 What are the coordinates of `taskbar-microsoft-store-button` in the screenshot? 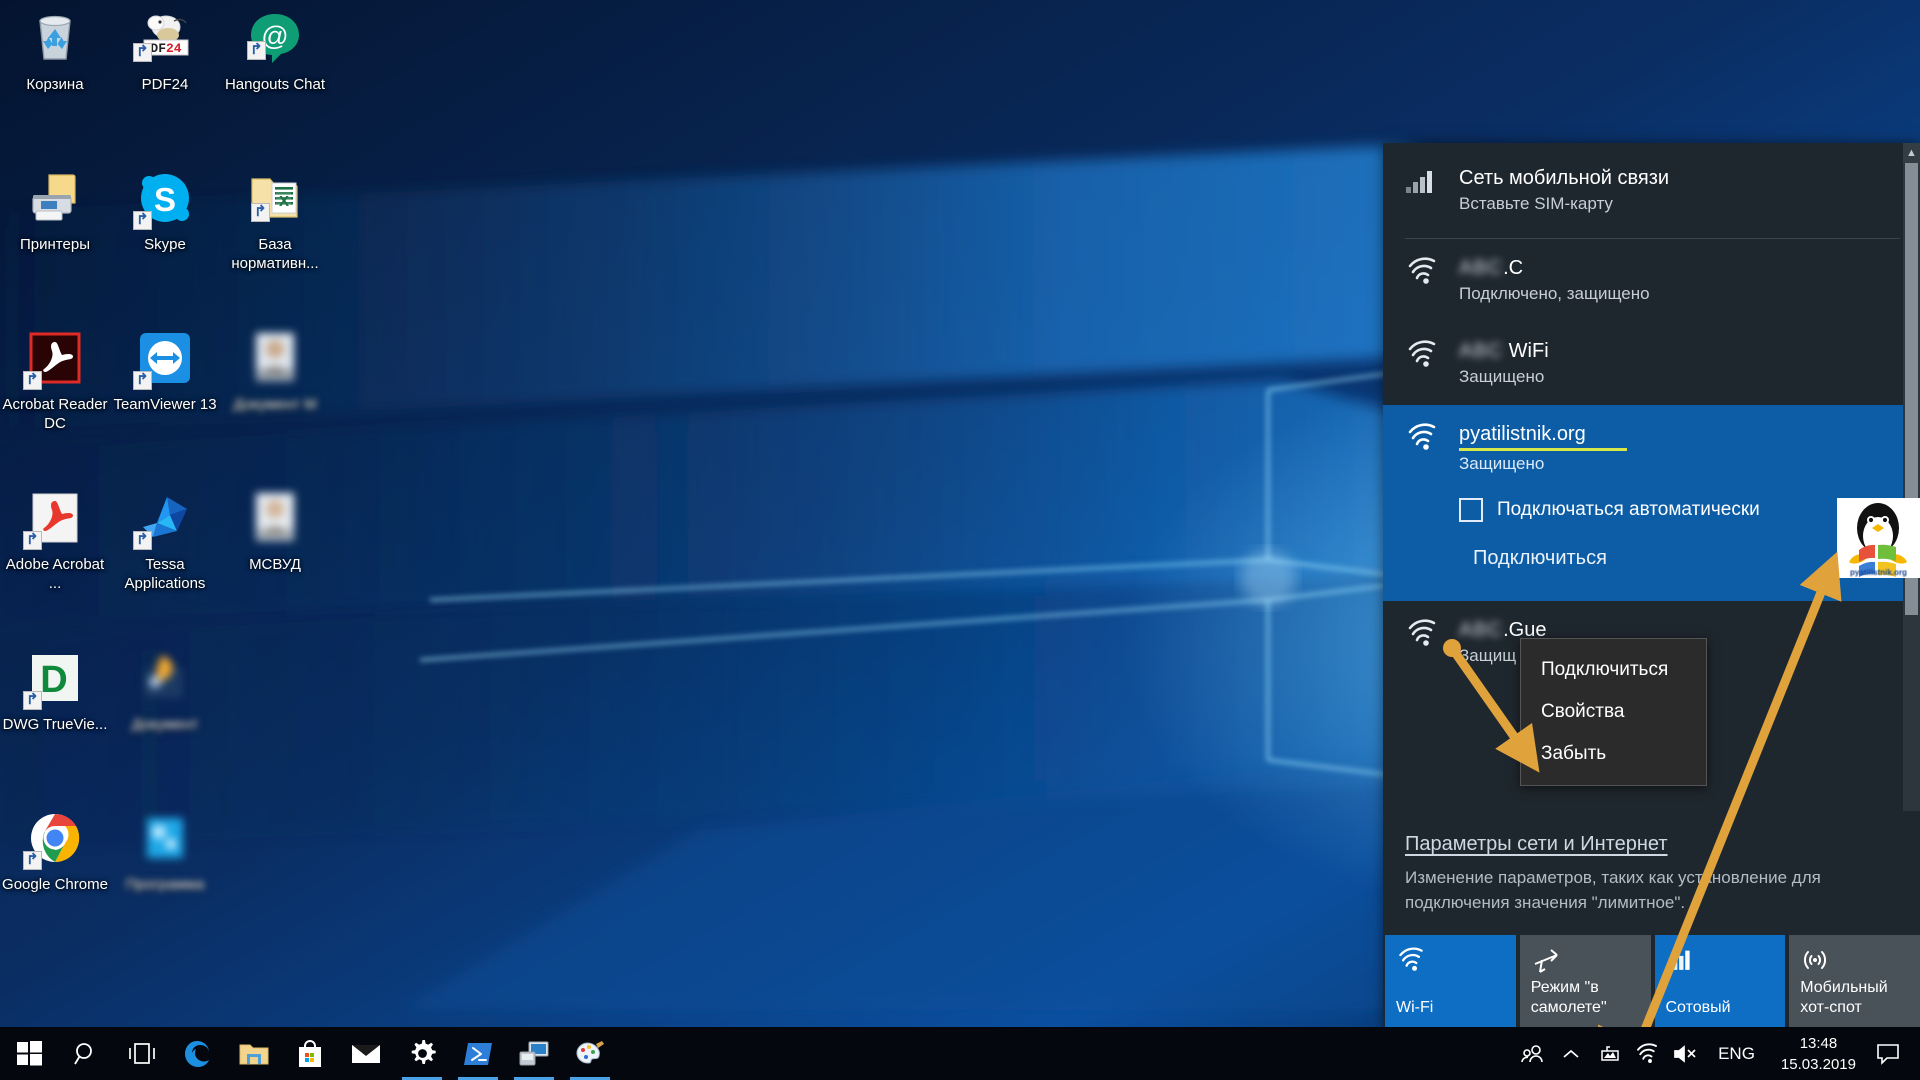 It's located at (310, 1053).